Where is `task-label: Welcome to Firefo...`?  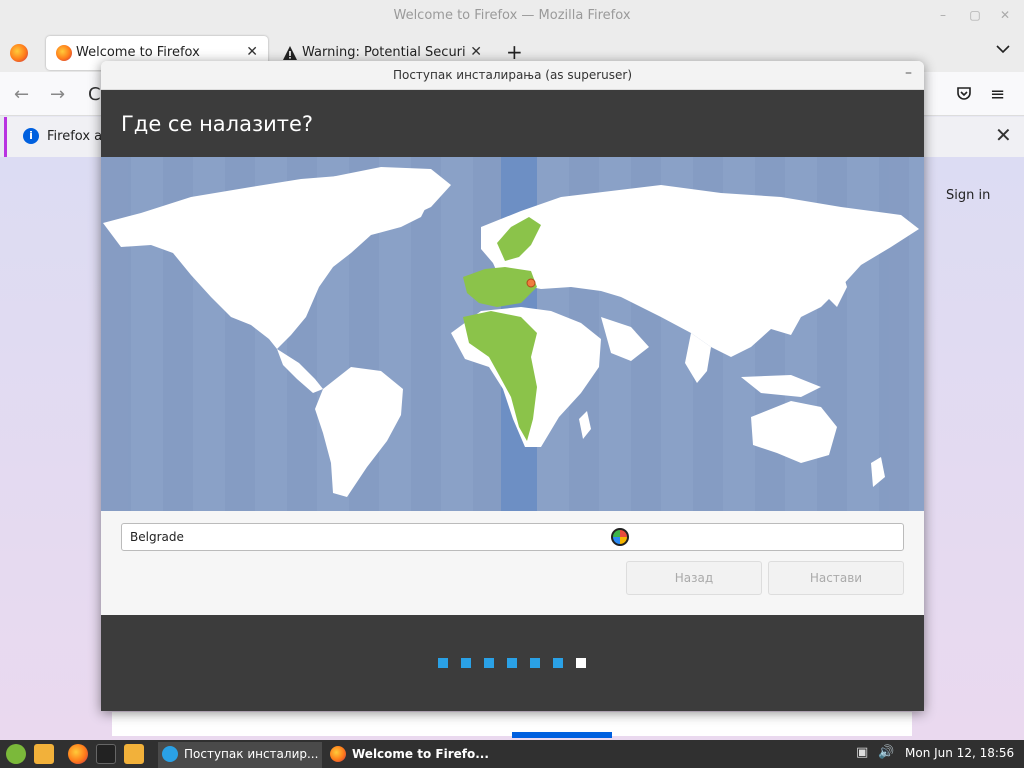 task-label: Welcome to Firefo... is located at coordinates (420, 754).